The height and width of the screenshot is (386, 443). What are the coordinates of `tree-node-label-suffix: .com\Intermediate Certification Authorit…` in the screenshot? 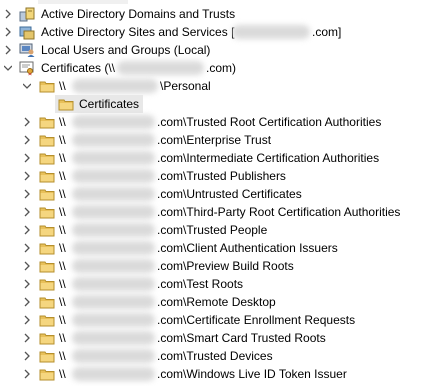 It's located at (268, 158).